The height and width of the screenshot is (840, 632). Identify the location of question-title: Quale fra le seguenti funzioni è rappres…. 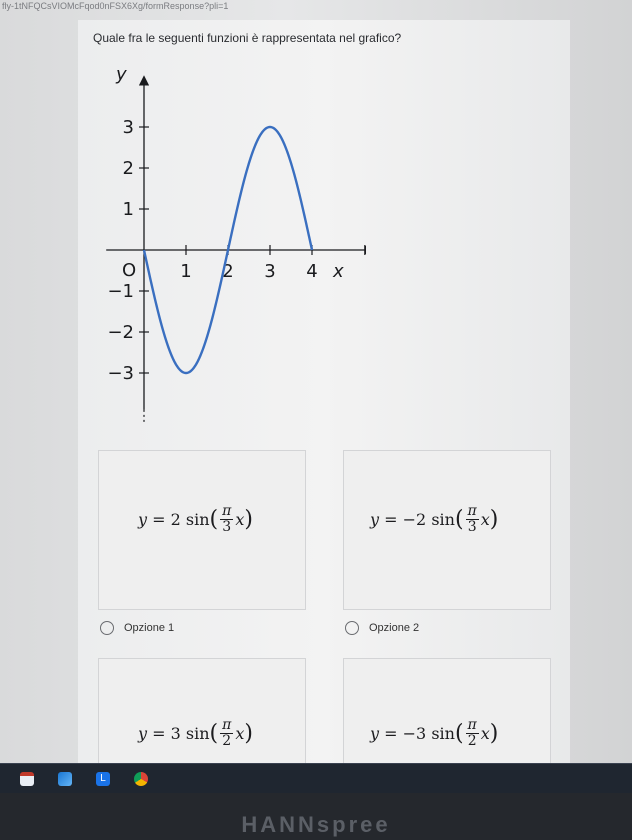
(247, 38).